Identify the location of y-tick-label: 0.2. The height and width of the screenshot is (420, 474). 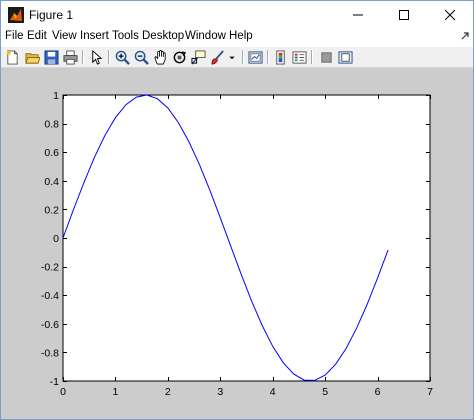
(51, 210).